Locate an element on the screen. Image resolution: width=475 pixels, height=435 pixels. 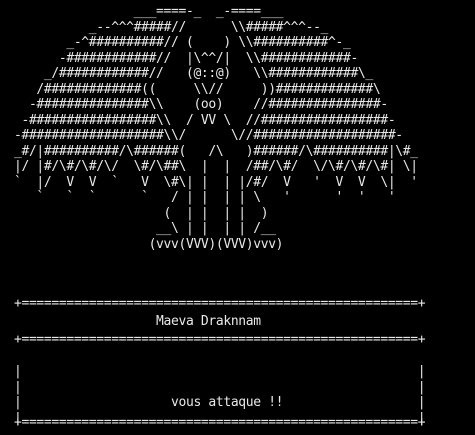
art-line: _/############// (@::@) \\############\_ is located at coordinates (193, 73).